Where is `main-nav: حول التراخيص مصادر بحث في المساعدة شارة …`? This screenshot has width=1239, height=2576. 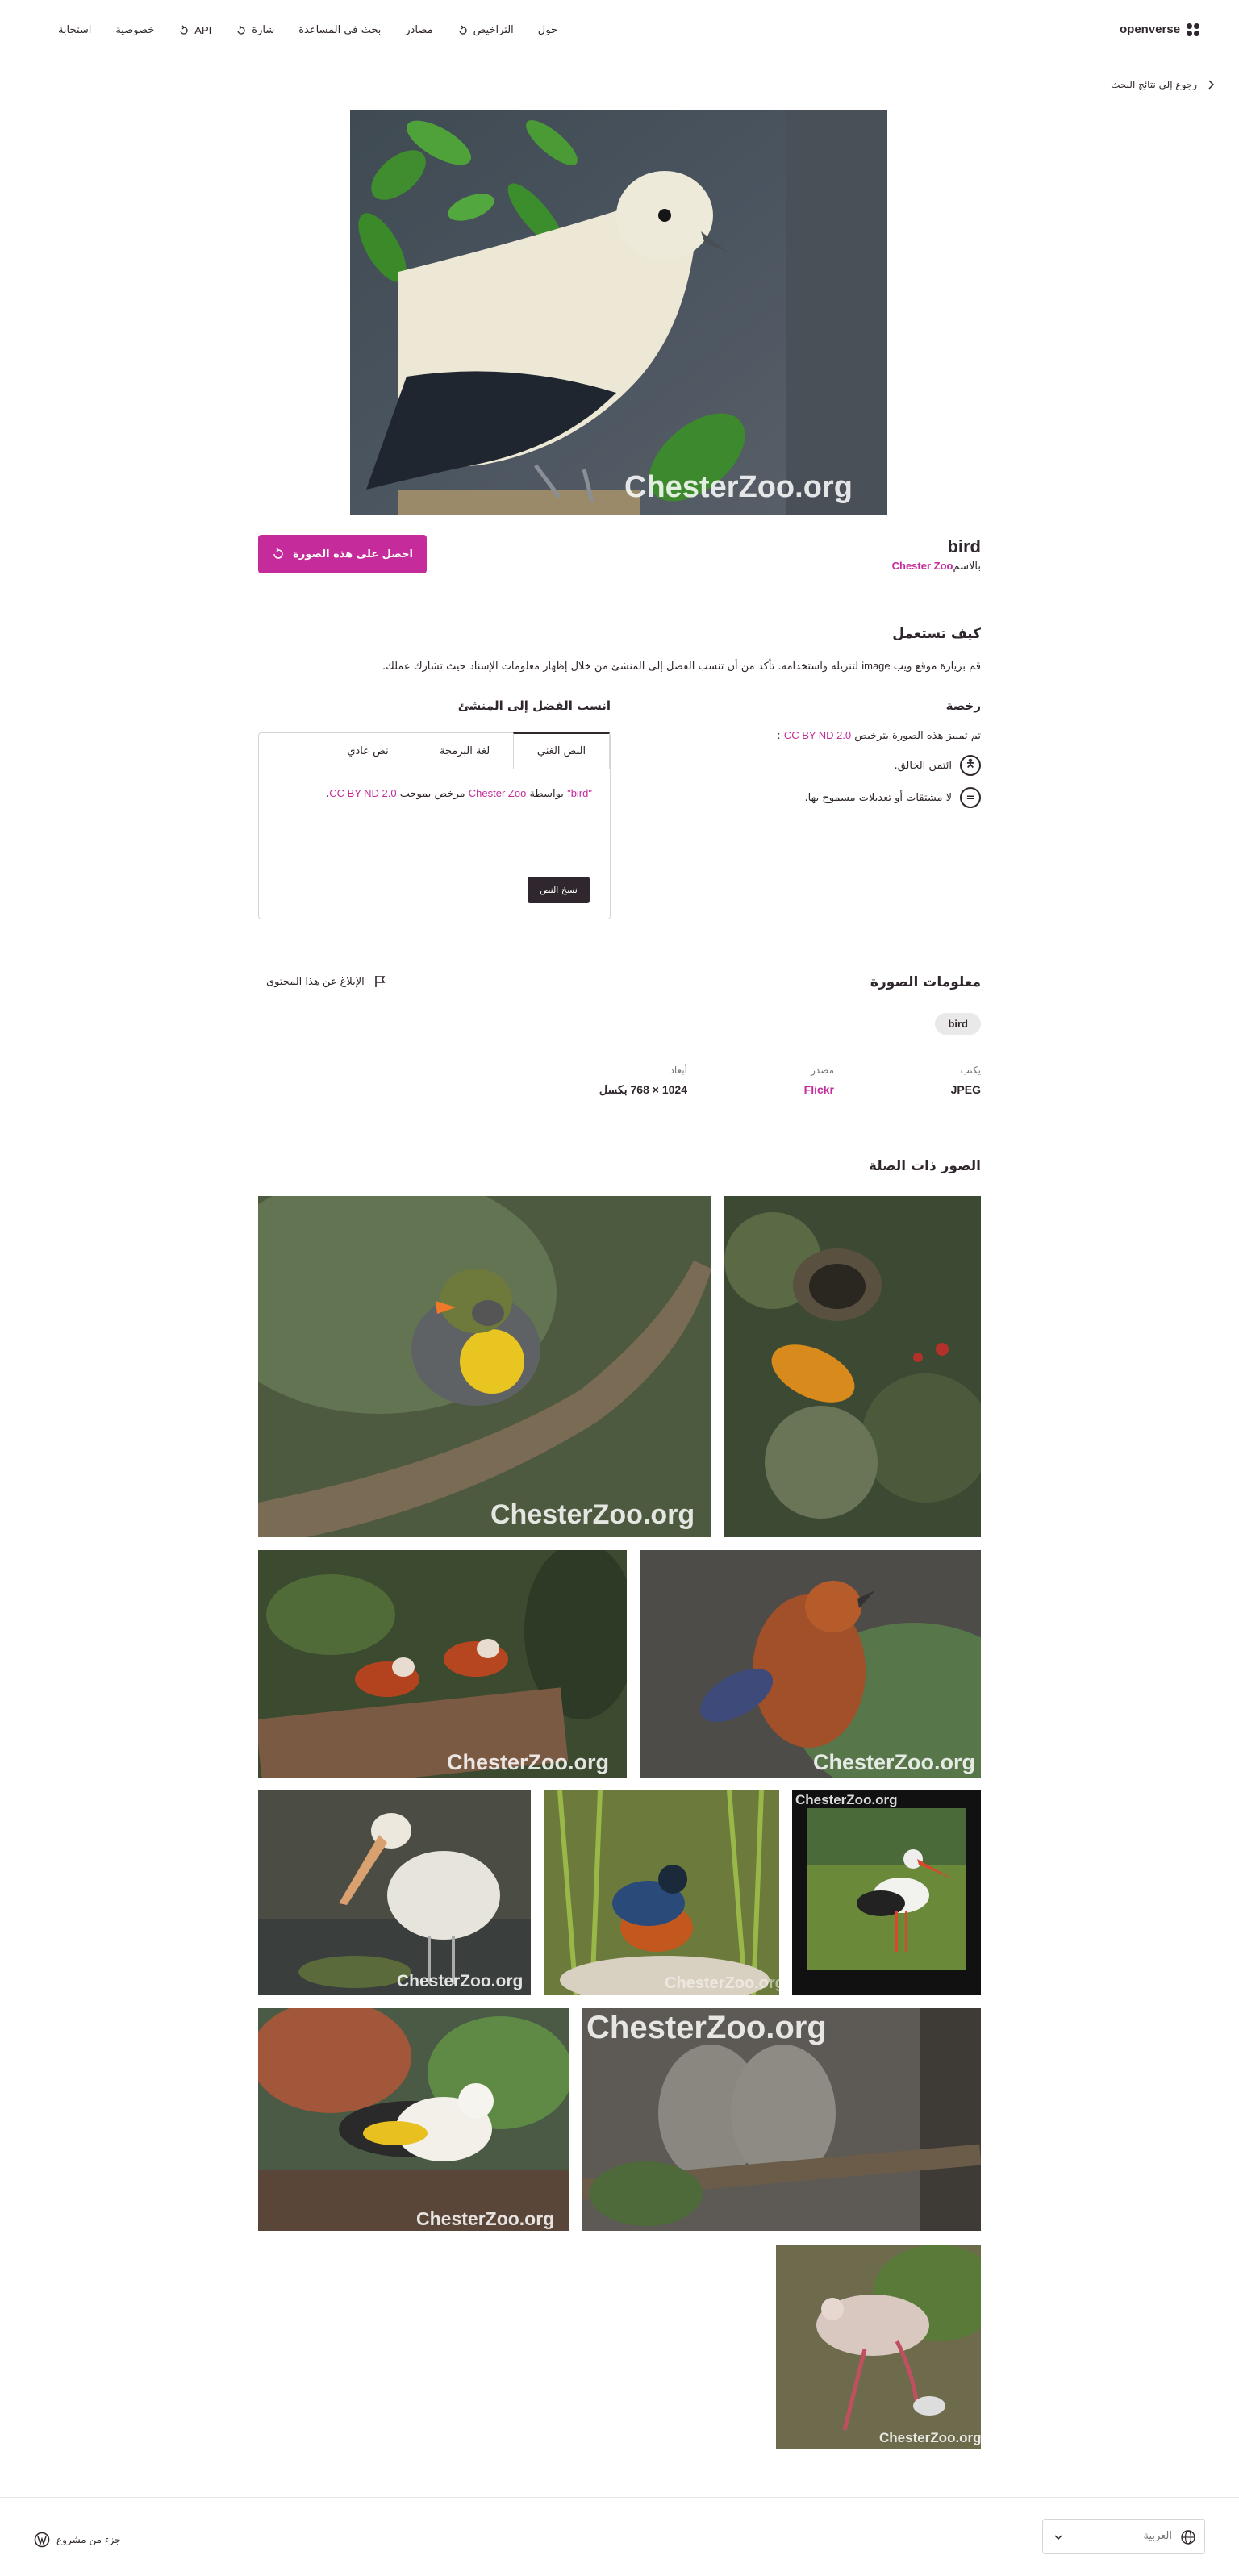 main-nav: حول التراخيص مصادر بحث في المساعدة شارة … is located at coordinates (307, 30).